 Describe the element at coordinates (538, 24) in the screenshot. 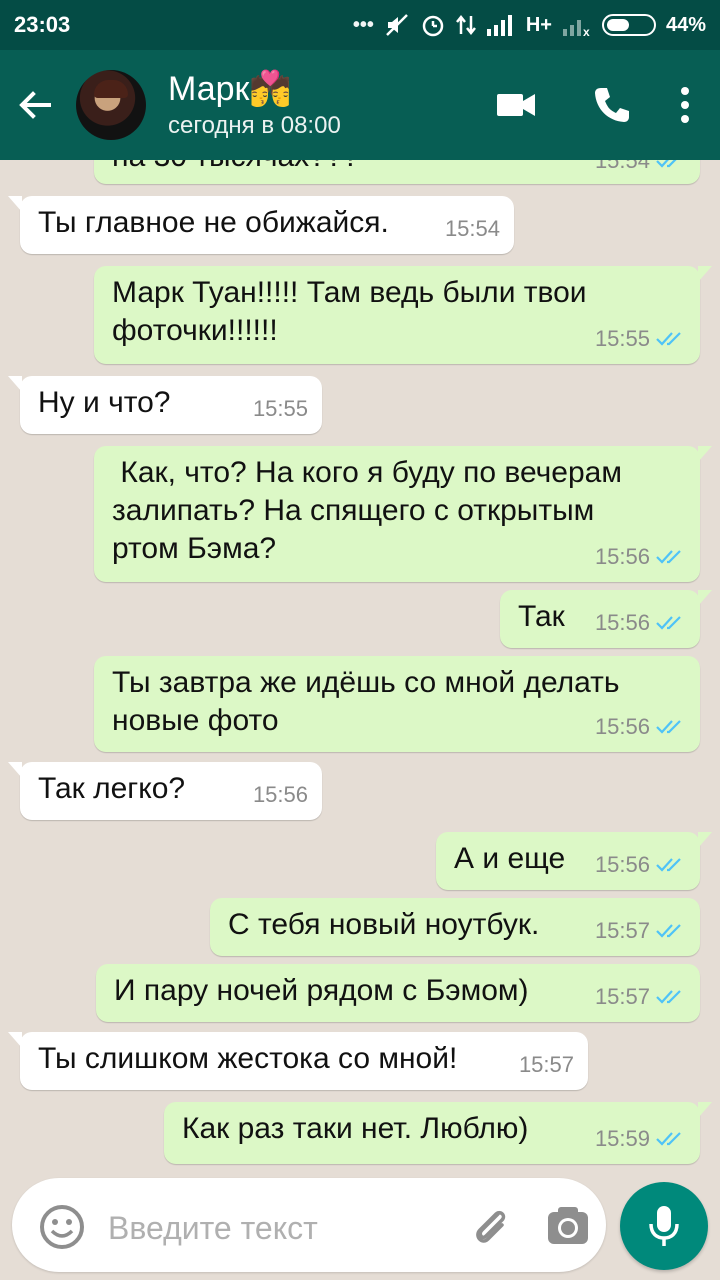

I see `network-type: H+` at that location.